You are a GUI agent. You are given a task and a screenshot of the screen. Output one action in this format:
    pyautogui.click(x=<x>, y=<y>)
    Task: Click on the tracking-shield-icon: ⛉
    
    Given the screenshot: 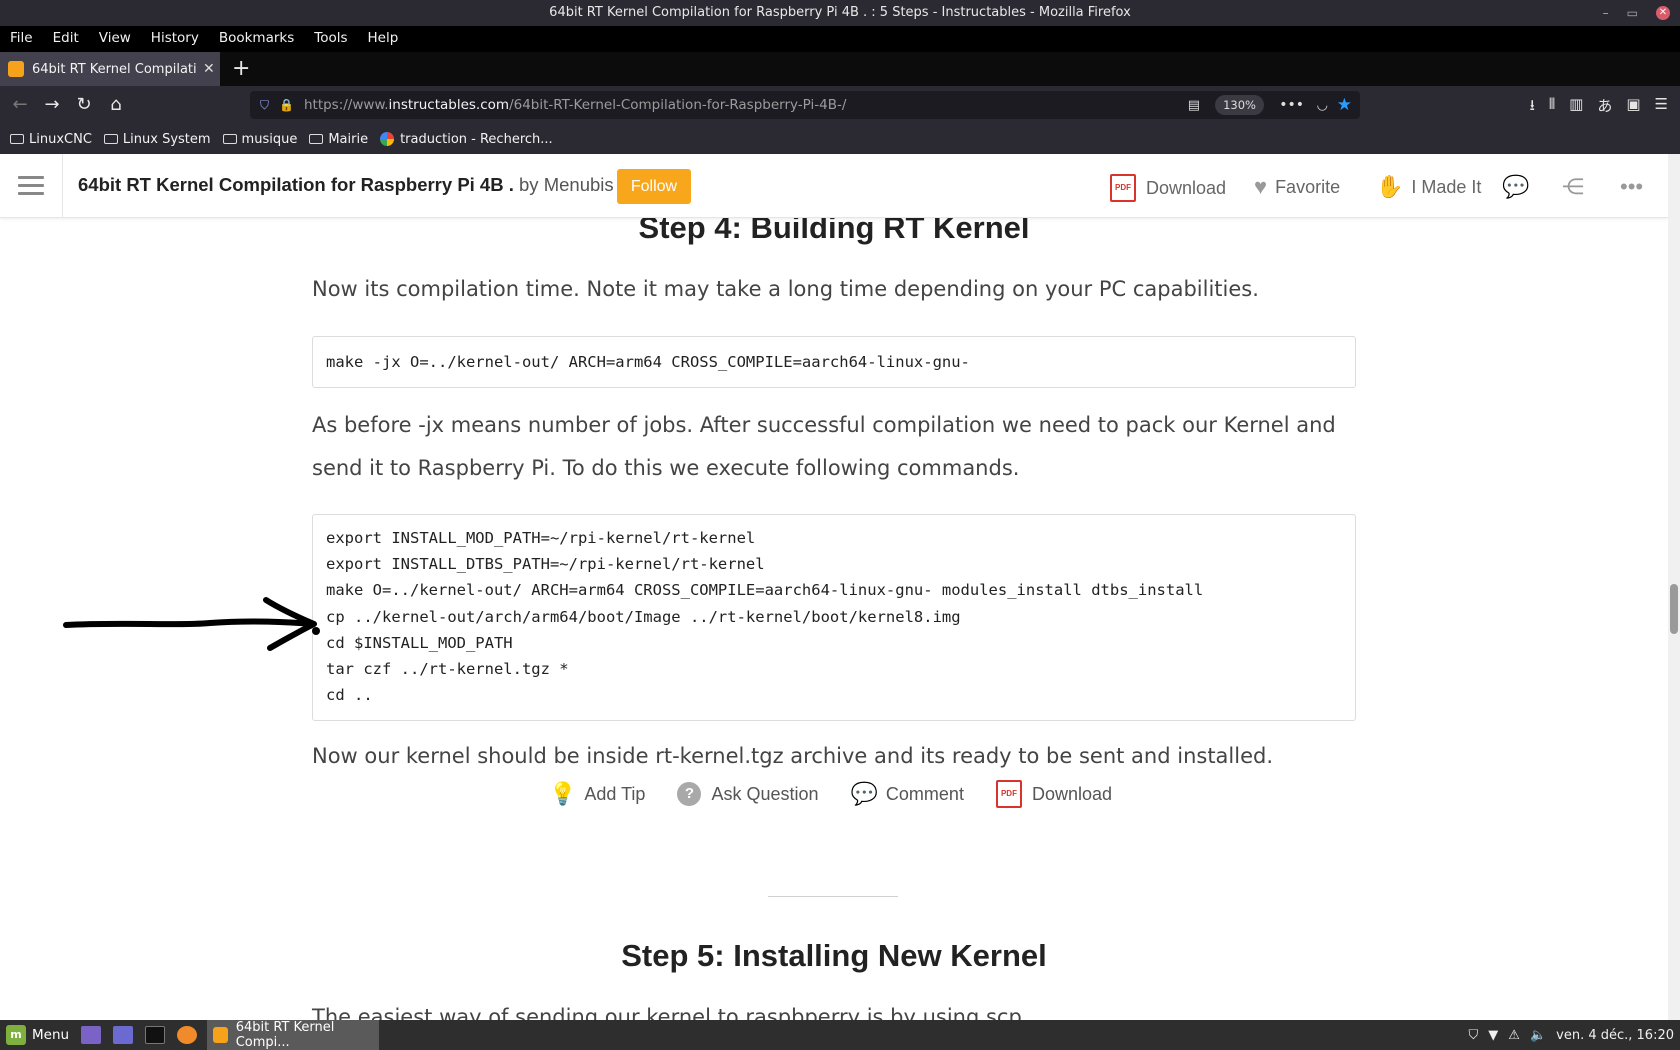 What is the action you would take?
    pyautogui.click(x=264, y=105)
    